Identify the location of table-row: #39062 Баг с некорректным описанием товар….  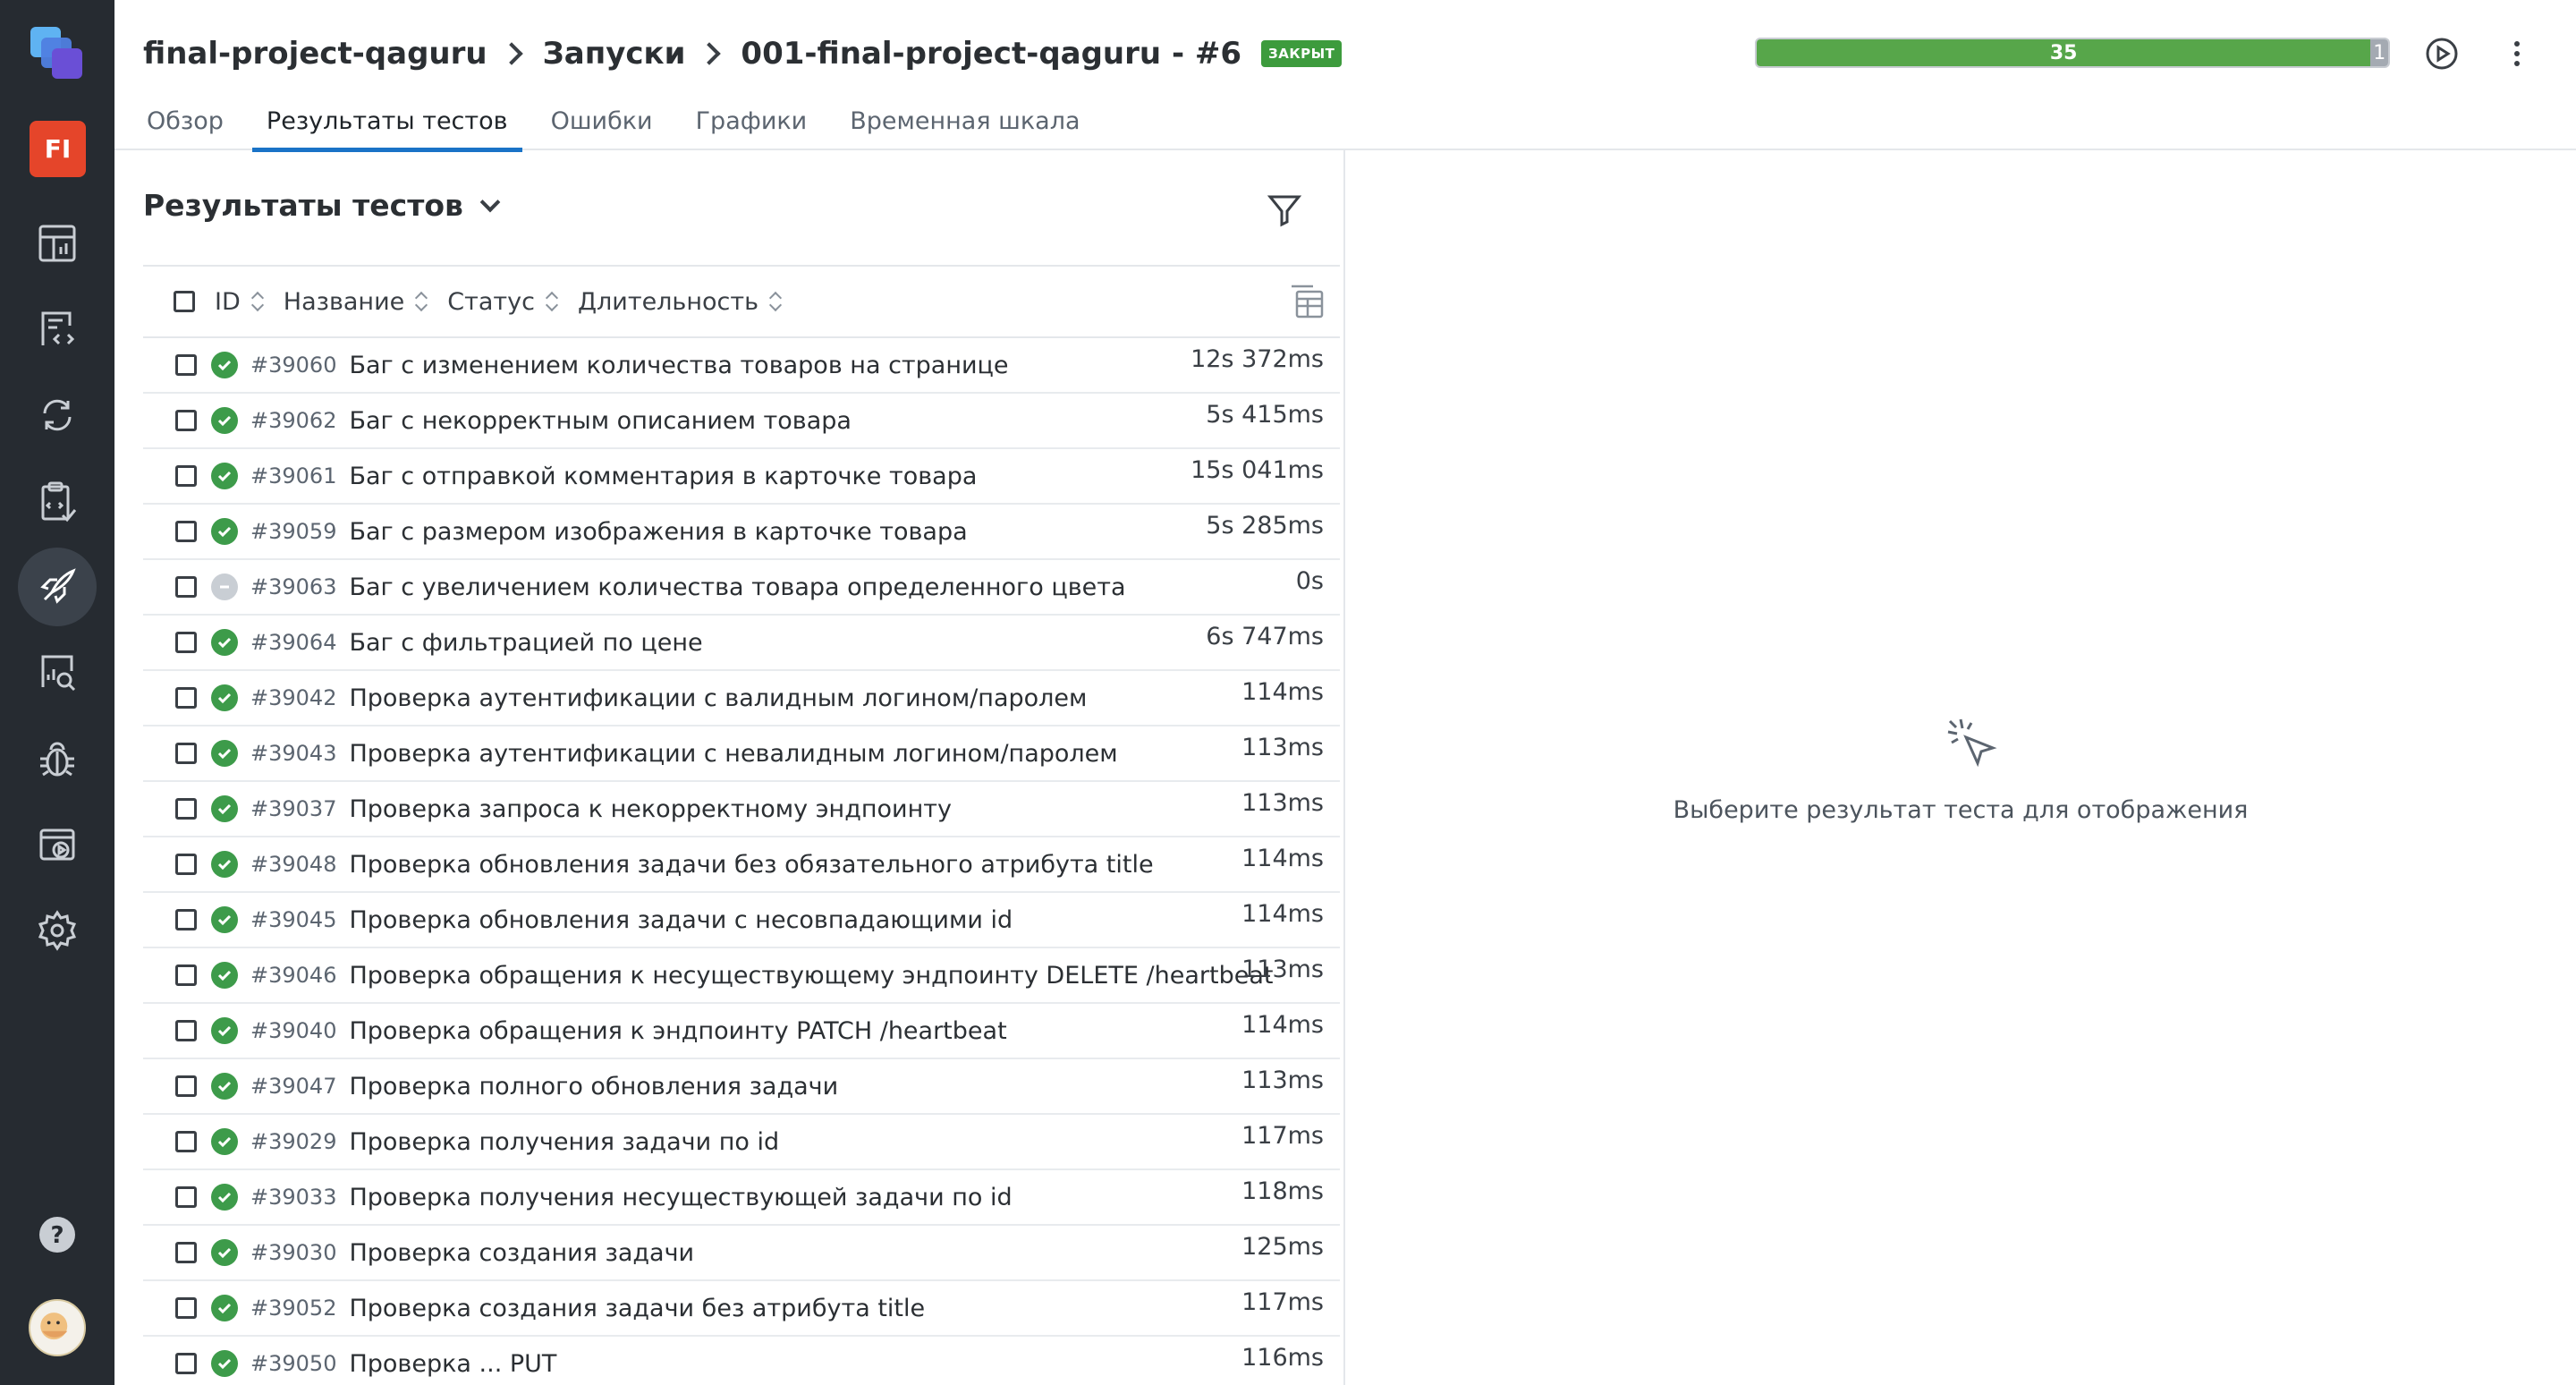
(741, 421).